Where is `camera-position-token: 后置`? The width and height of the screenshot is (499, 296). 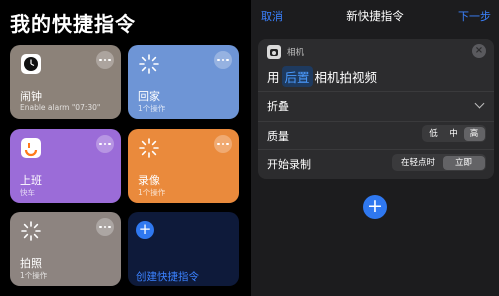 camera-position-token: 后置 is located at coordinates (297, 76).